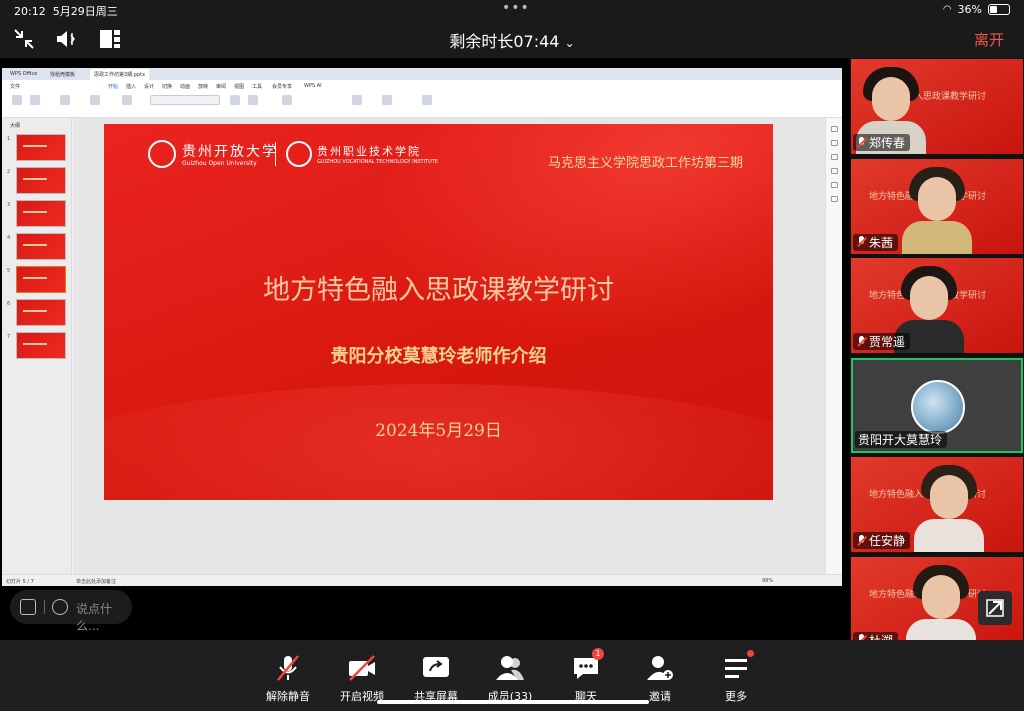 This screenshot has width=1024, height=711. Describe the element at coordinates (736, 696) in the screenshot. I see `more-label: 更多` at that location.